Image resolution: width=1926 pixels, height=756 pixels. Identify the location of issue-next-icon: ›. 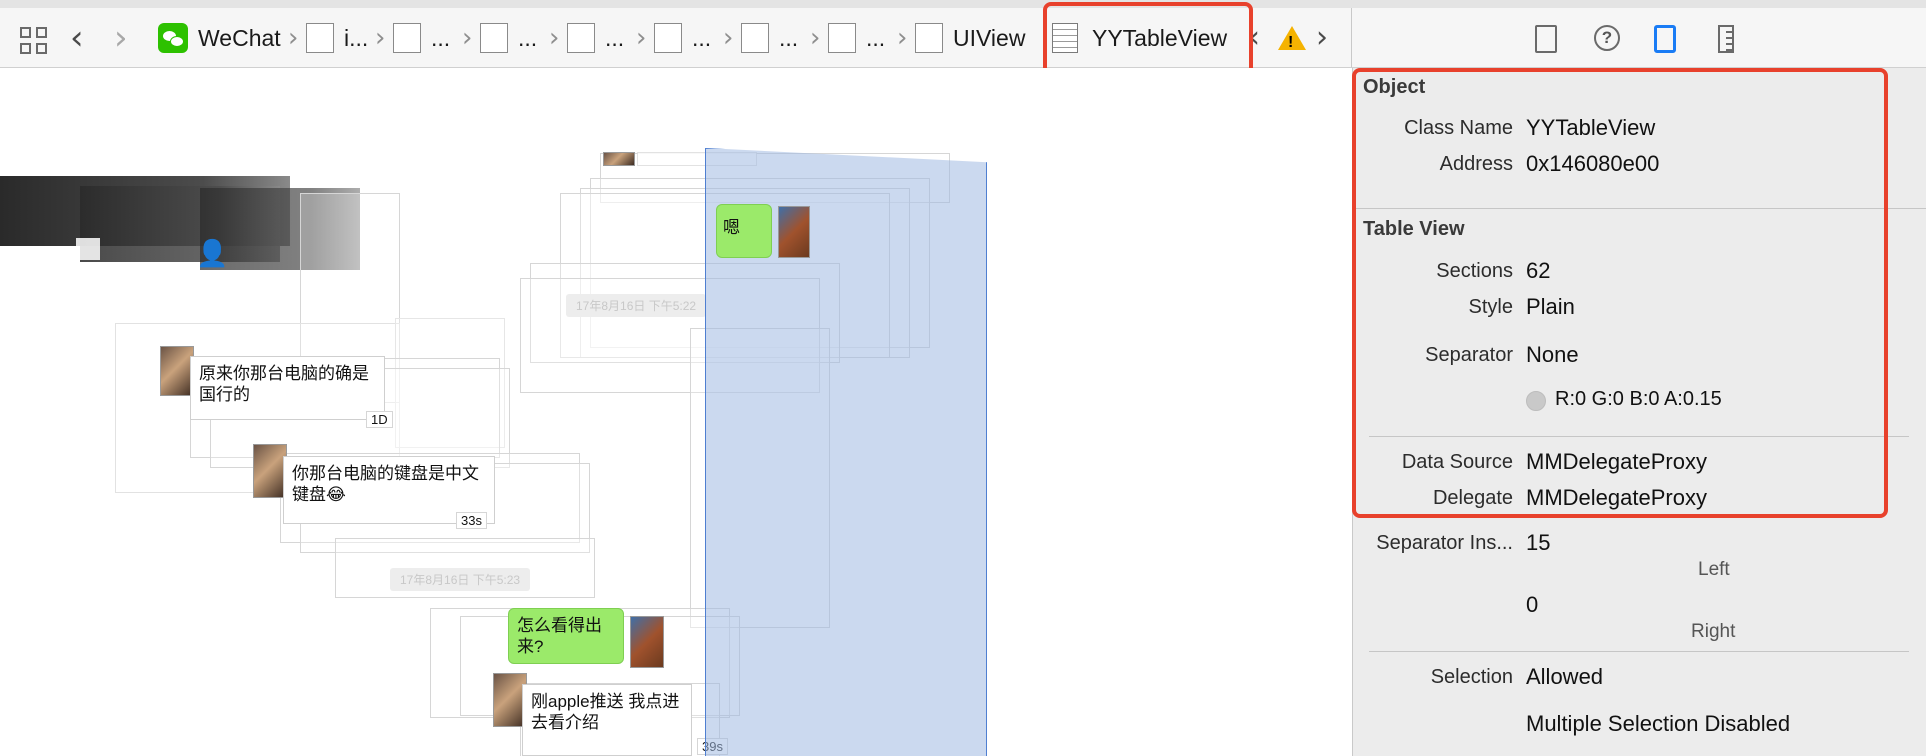
(1322, 38).